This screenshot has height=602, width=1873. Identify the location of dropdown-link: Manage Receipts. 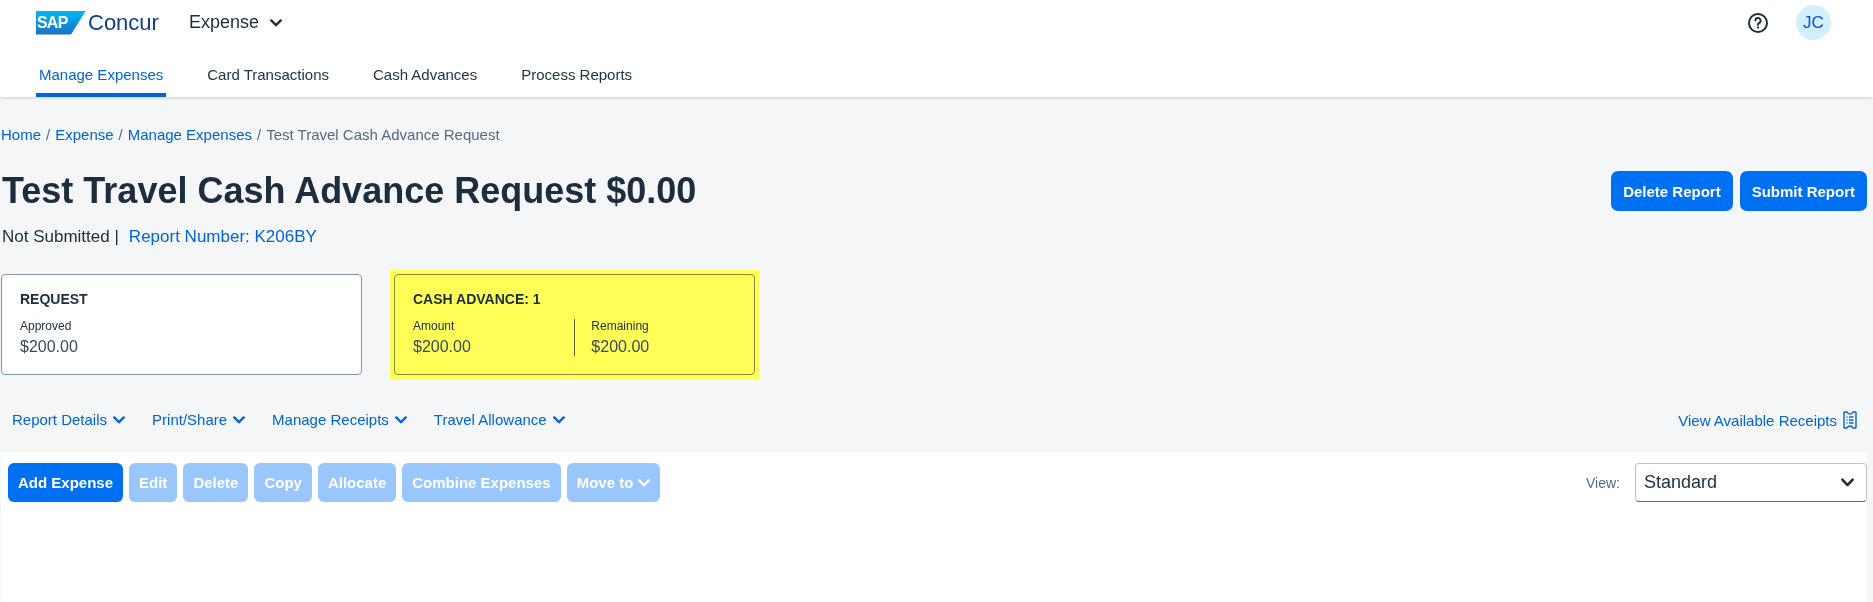
(339, 420).